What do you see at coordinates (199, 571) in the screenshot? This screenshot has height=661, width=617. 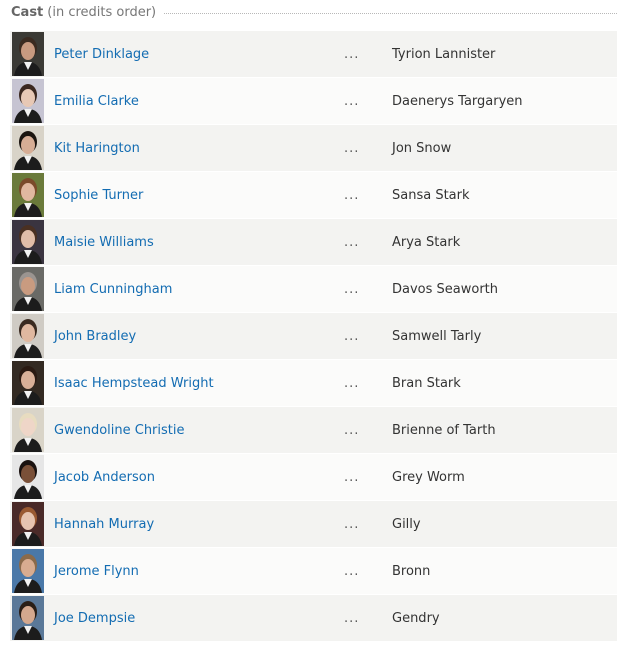 I see `actor-name-link: Jerome Flynn` at bounding box center [199, 571].